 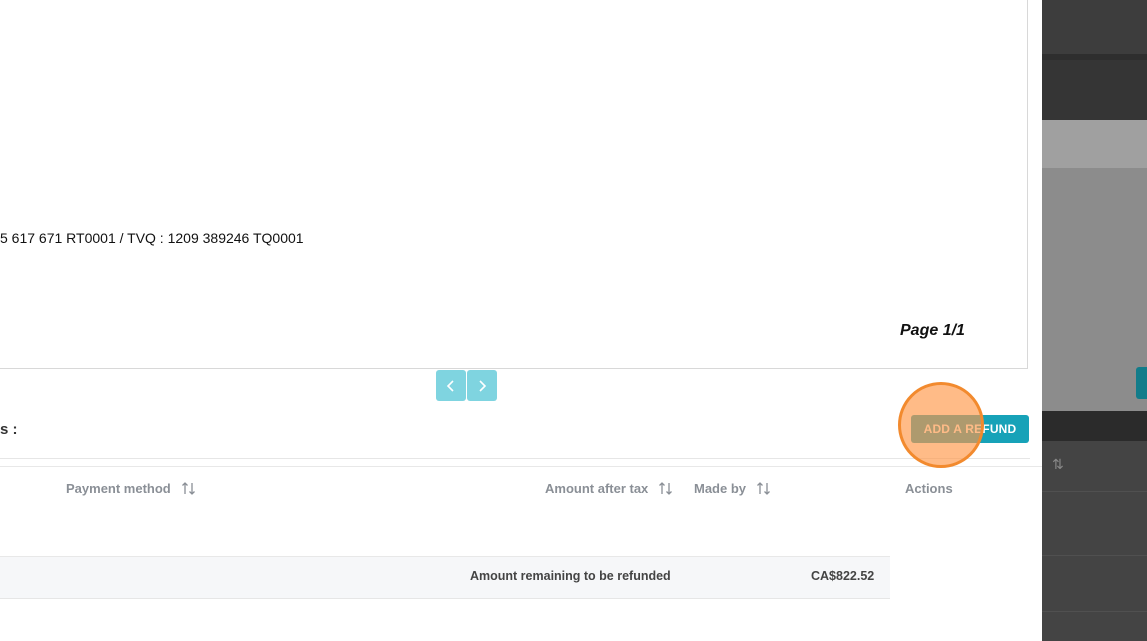 I want to click on remaining-label: Amount remaining to be refunded, so click(x=570, y=576).